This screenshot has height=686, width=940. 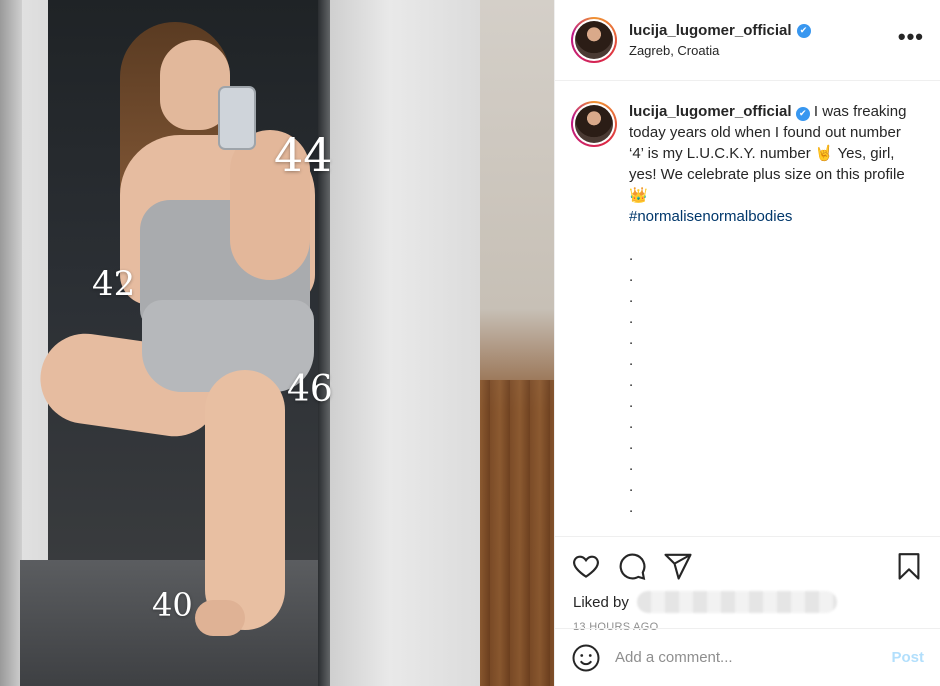 I want to click on header-avatar, so click(x=594, y=40).